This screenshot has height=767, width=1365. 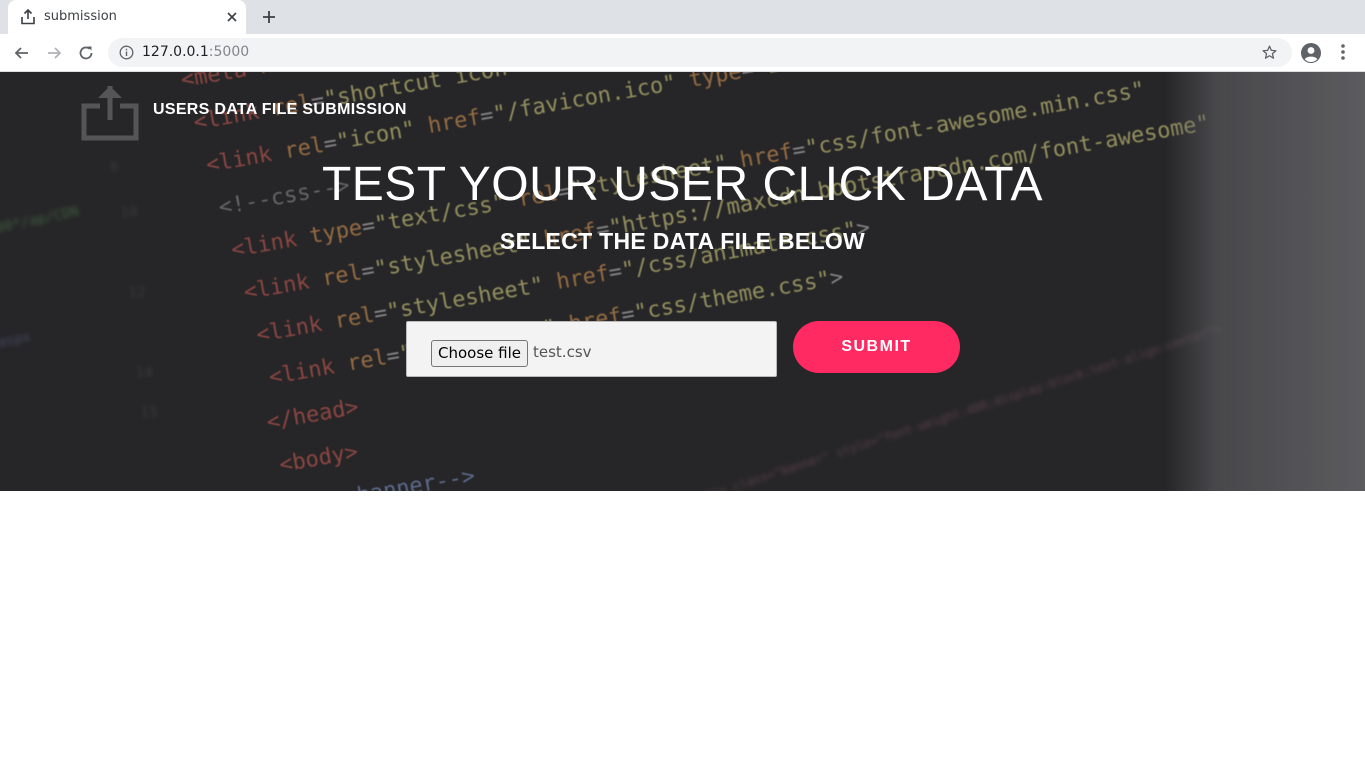 What do you see at coordinates (269, 17) in the screenshot?
I see `new-tab-plus-icon` at bounding box center [269, 17].